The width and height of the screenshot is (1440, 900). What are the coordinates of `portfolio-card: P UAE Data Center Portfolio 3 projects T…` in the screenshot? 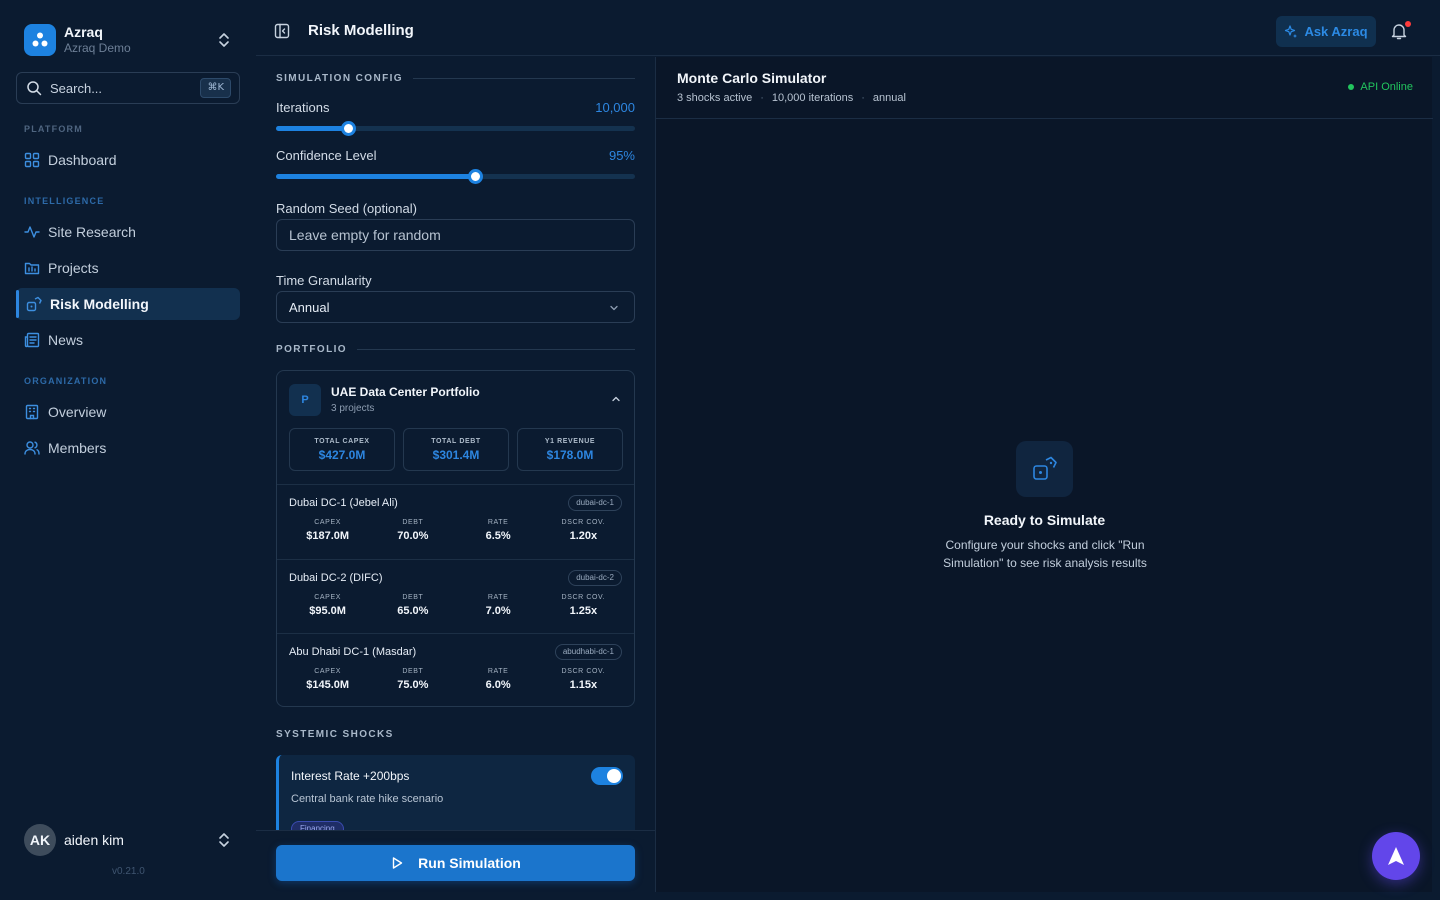 It's located at (455, 538).